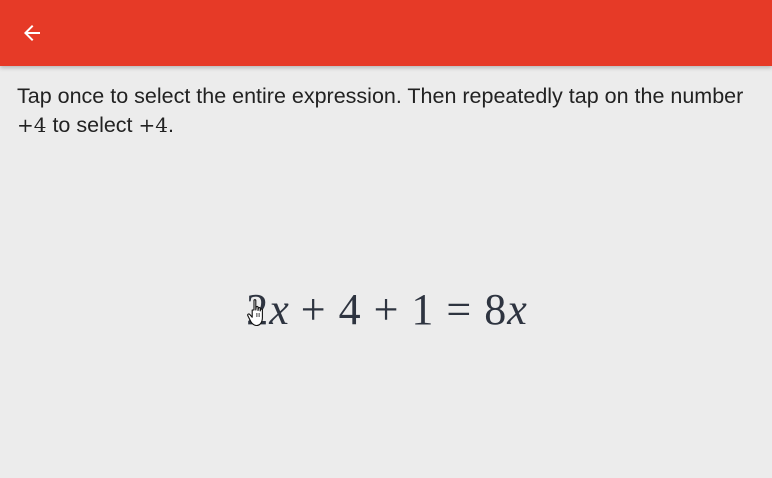 The image size is (772, 478). What do you see at coordinates (422, 309) in the screenshot?
I see `expr-token-1: 1` at bounding box center [422, 309].